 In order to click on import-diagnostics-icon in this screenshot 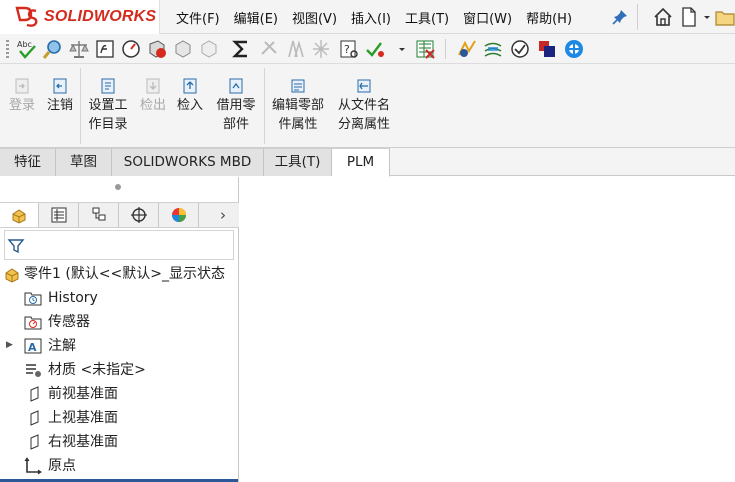, I will do `click(183, 49)`.